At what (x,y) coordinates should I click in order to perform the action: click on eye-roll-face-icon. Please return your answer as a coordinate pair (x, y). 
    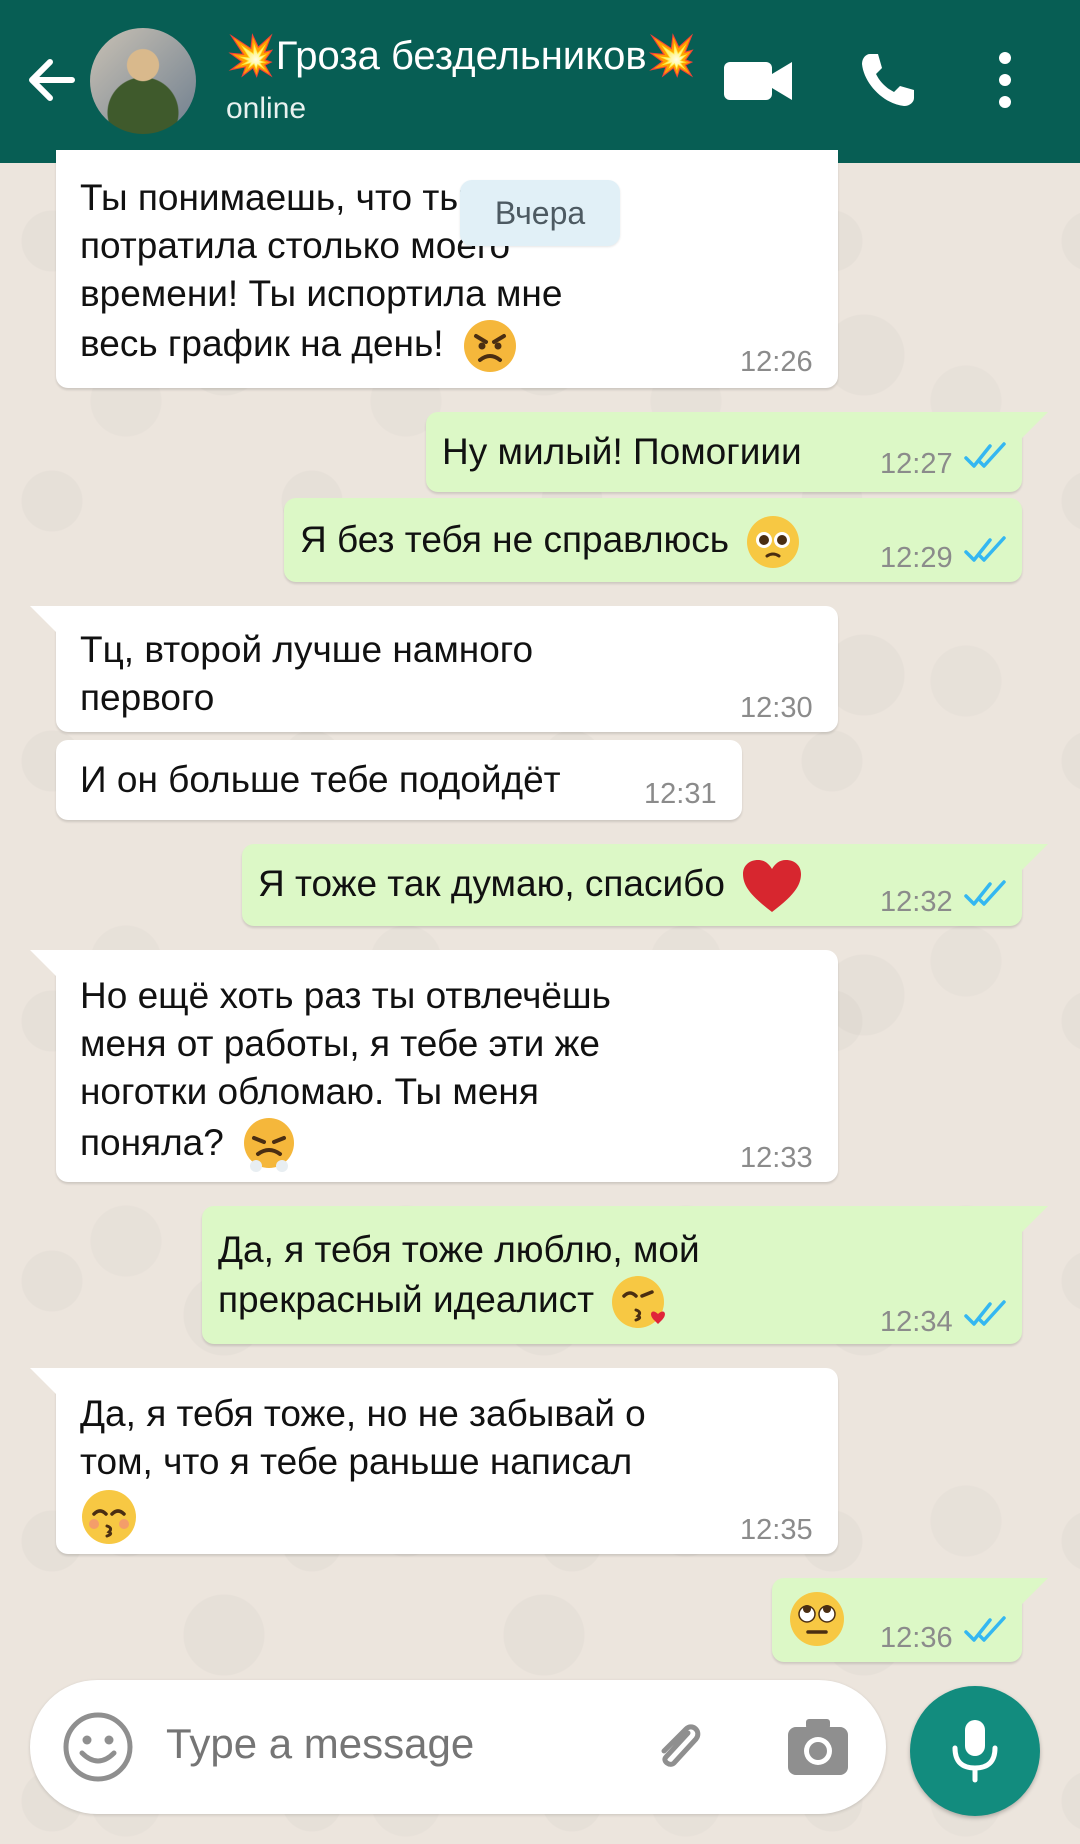
    Looking at the image, I should click on (817, 1619).